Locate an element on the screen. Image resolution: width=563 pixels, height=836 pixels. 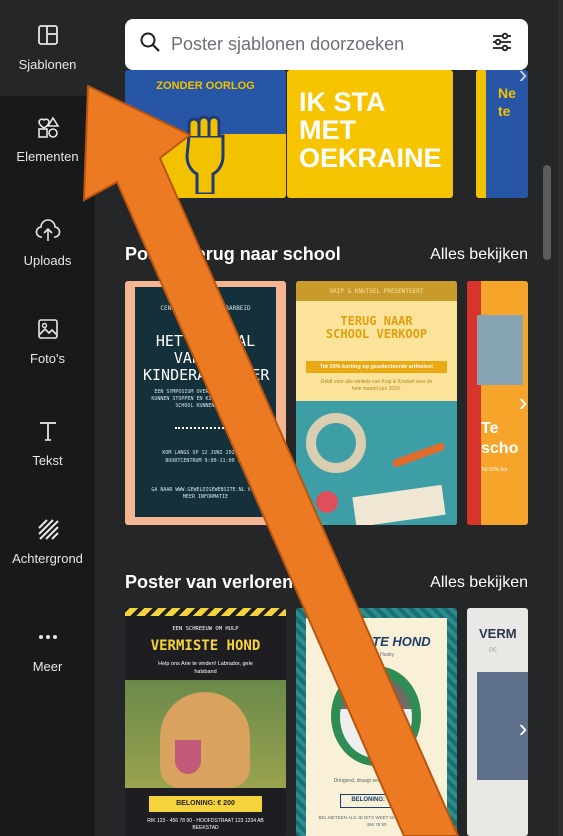
card-title: TERUG NAAR SCHOOL VERKOOP is located at coordinates (376, 327).